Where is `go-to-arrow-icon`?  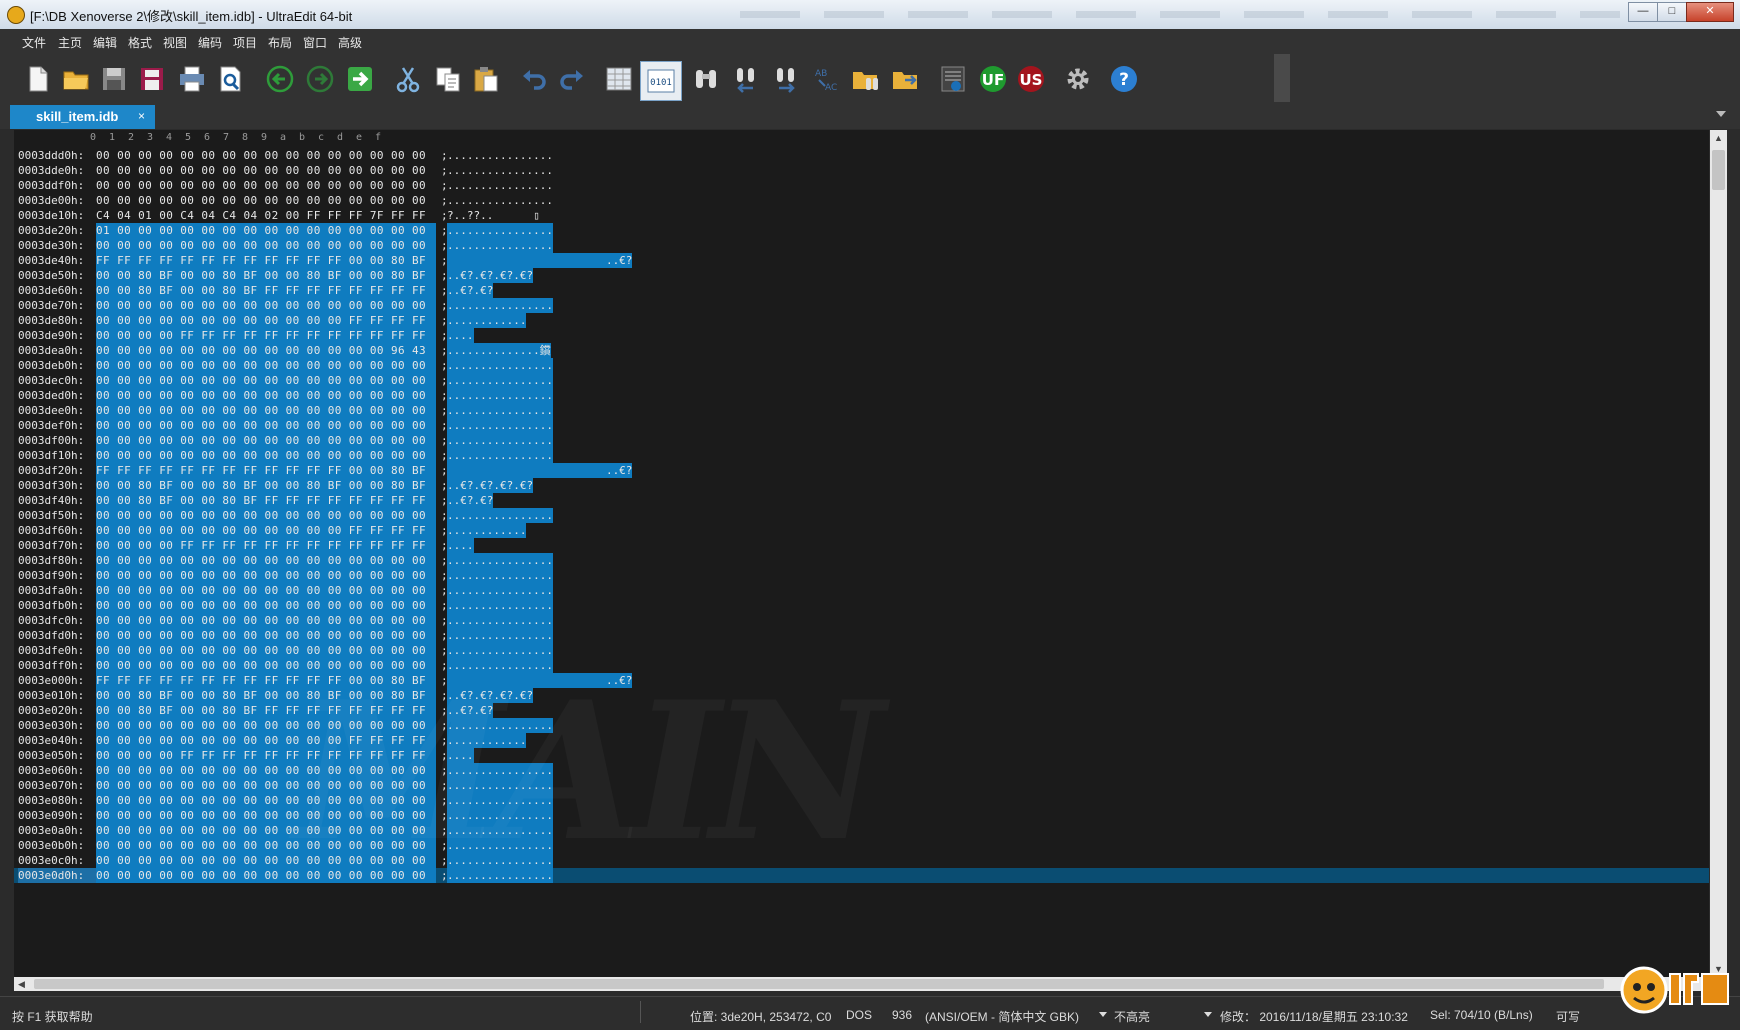 go-to-arrow-icon is located at coordinates (360, 79).